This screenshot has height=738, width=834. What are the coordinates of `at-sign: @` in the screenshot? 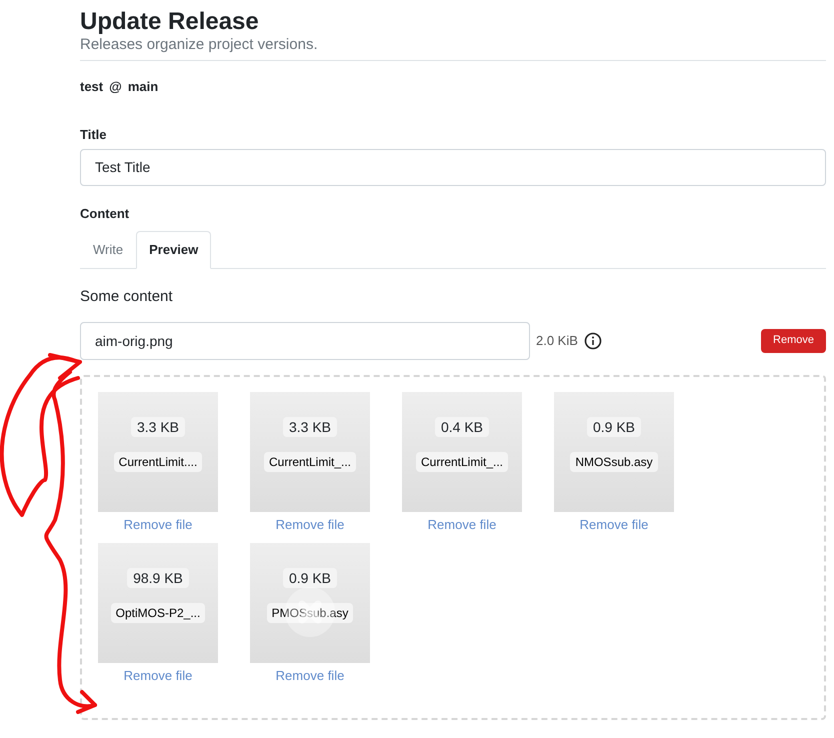 It's located at (115, 87).